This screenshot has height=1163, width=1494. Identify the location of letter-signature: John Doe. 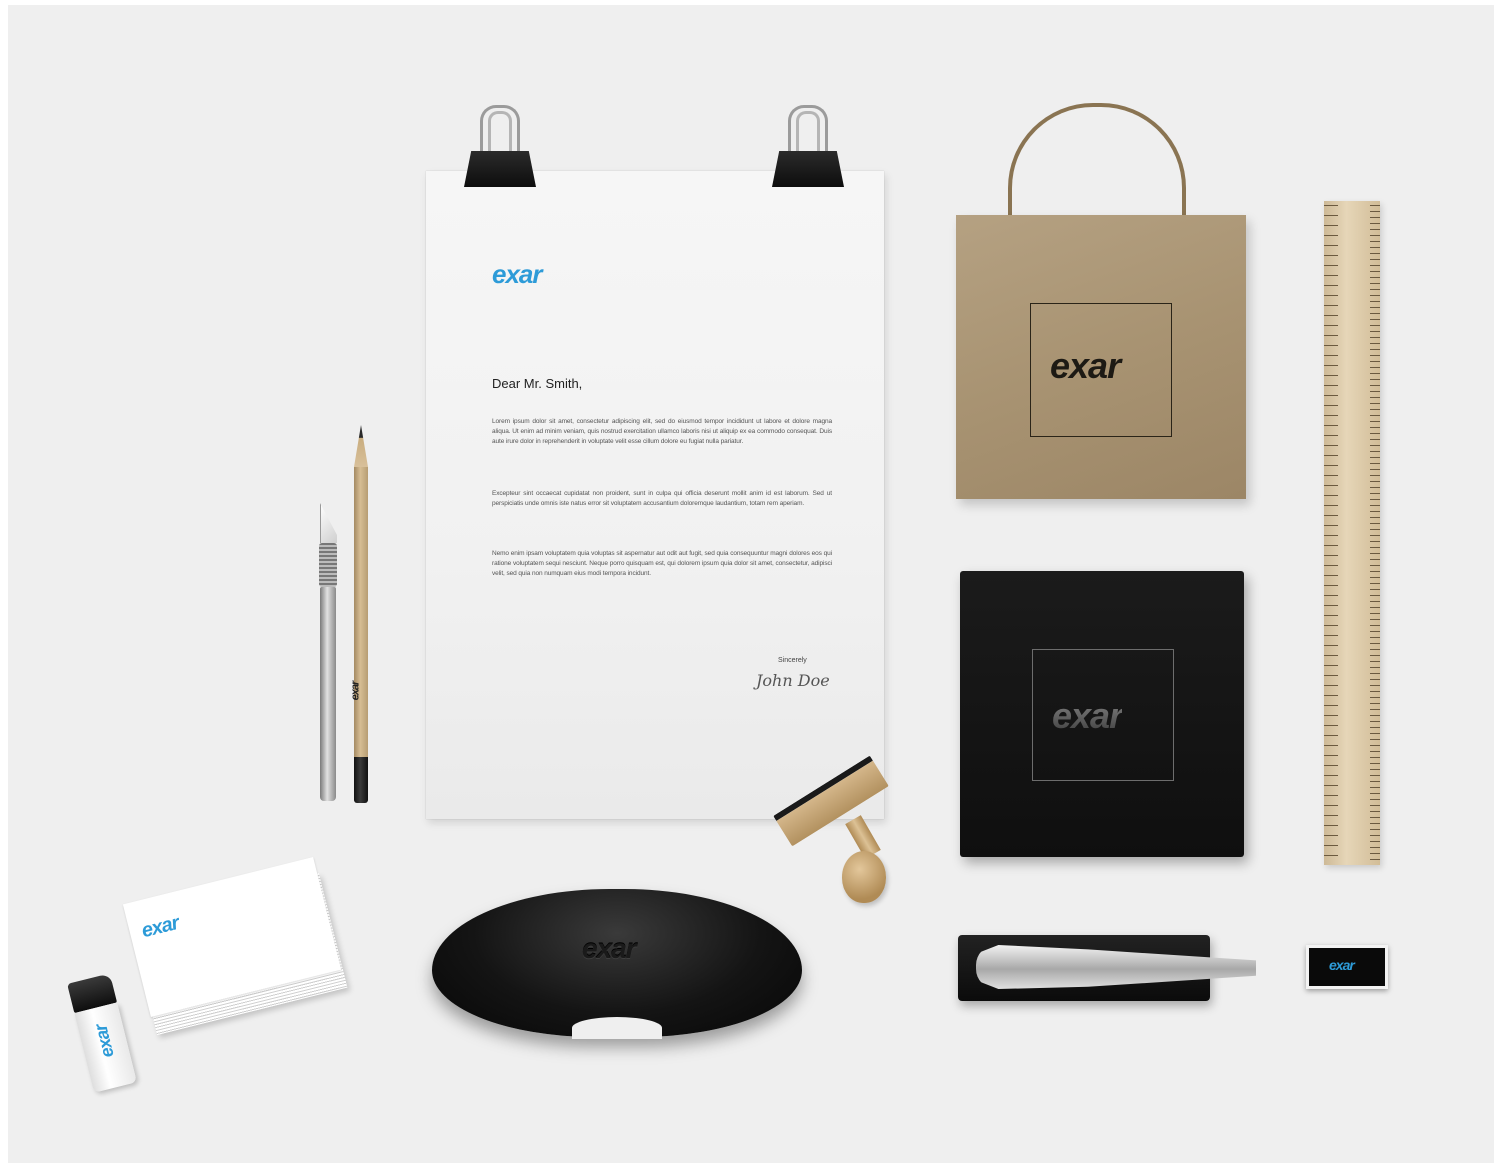
(793, 680).